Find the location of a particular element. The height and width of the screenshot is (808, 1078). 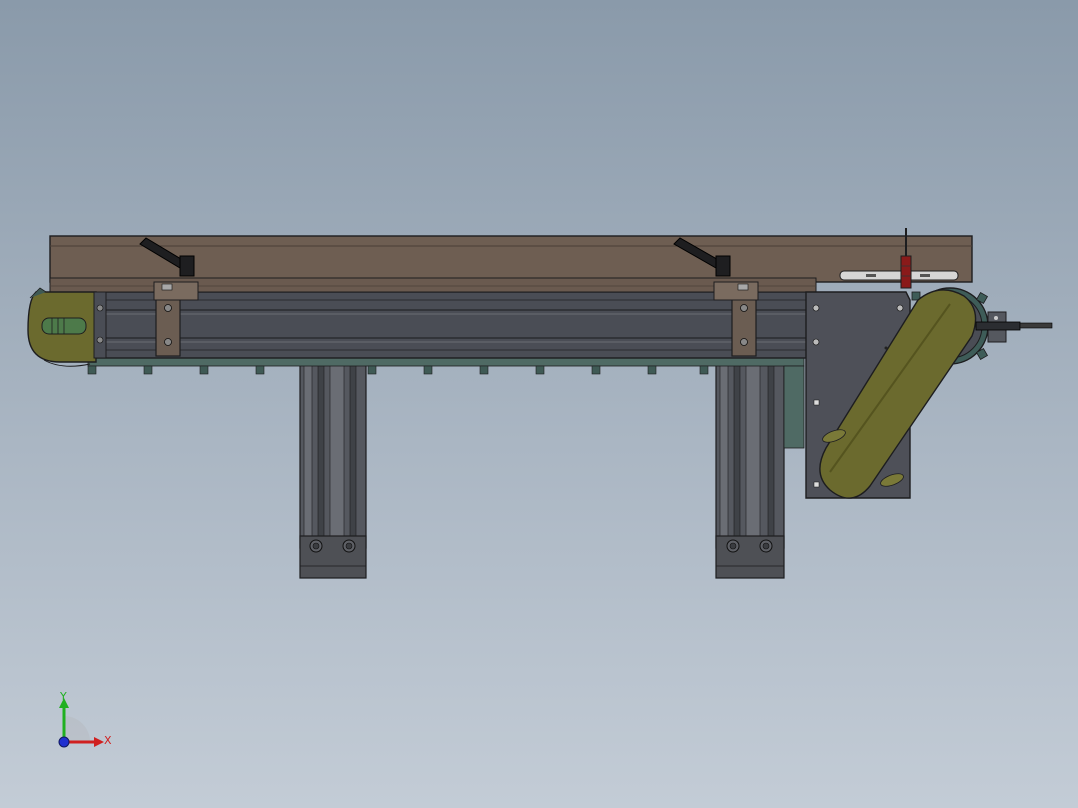

main-frame is located at coordinates (457, 325).